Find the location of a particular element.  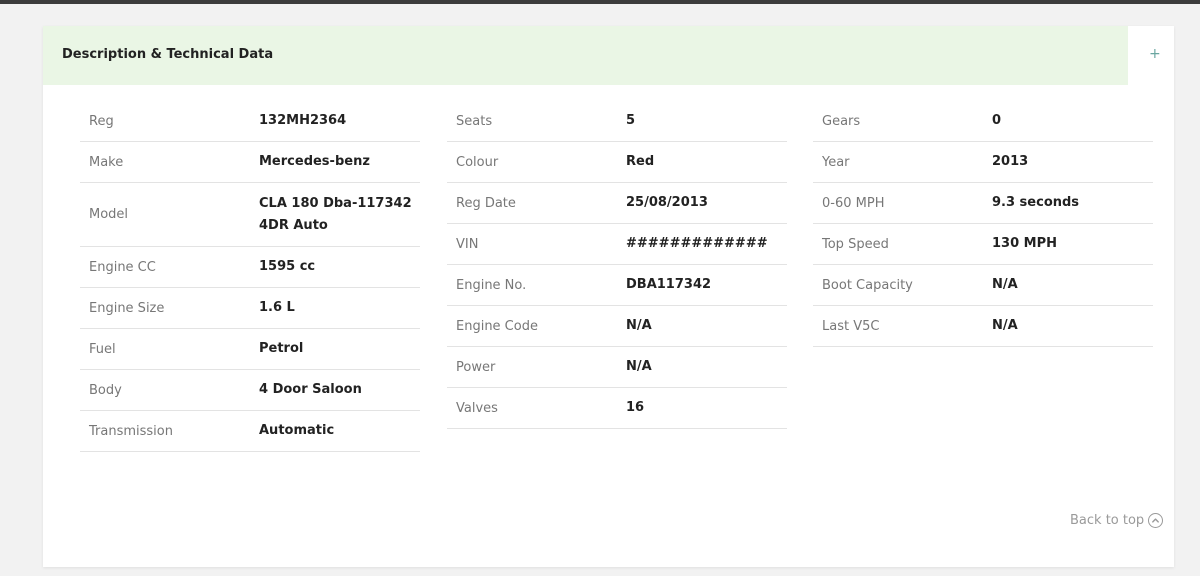

panel-header-bar: Description & Technical Data is located at coordinates (585, 55).